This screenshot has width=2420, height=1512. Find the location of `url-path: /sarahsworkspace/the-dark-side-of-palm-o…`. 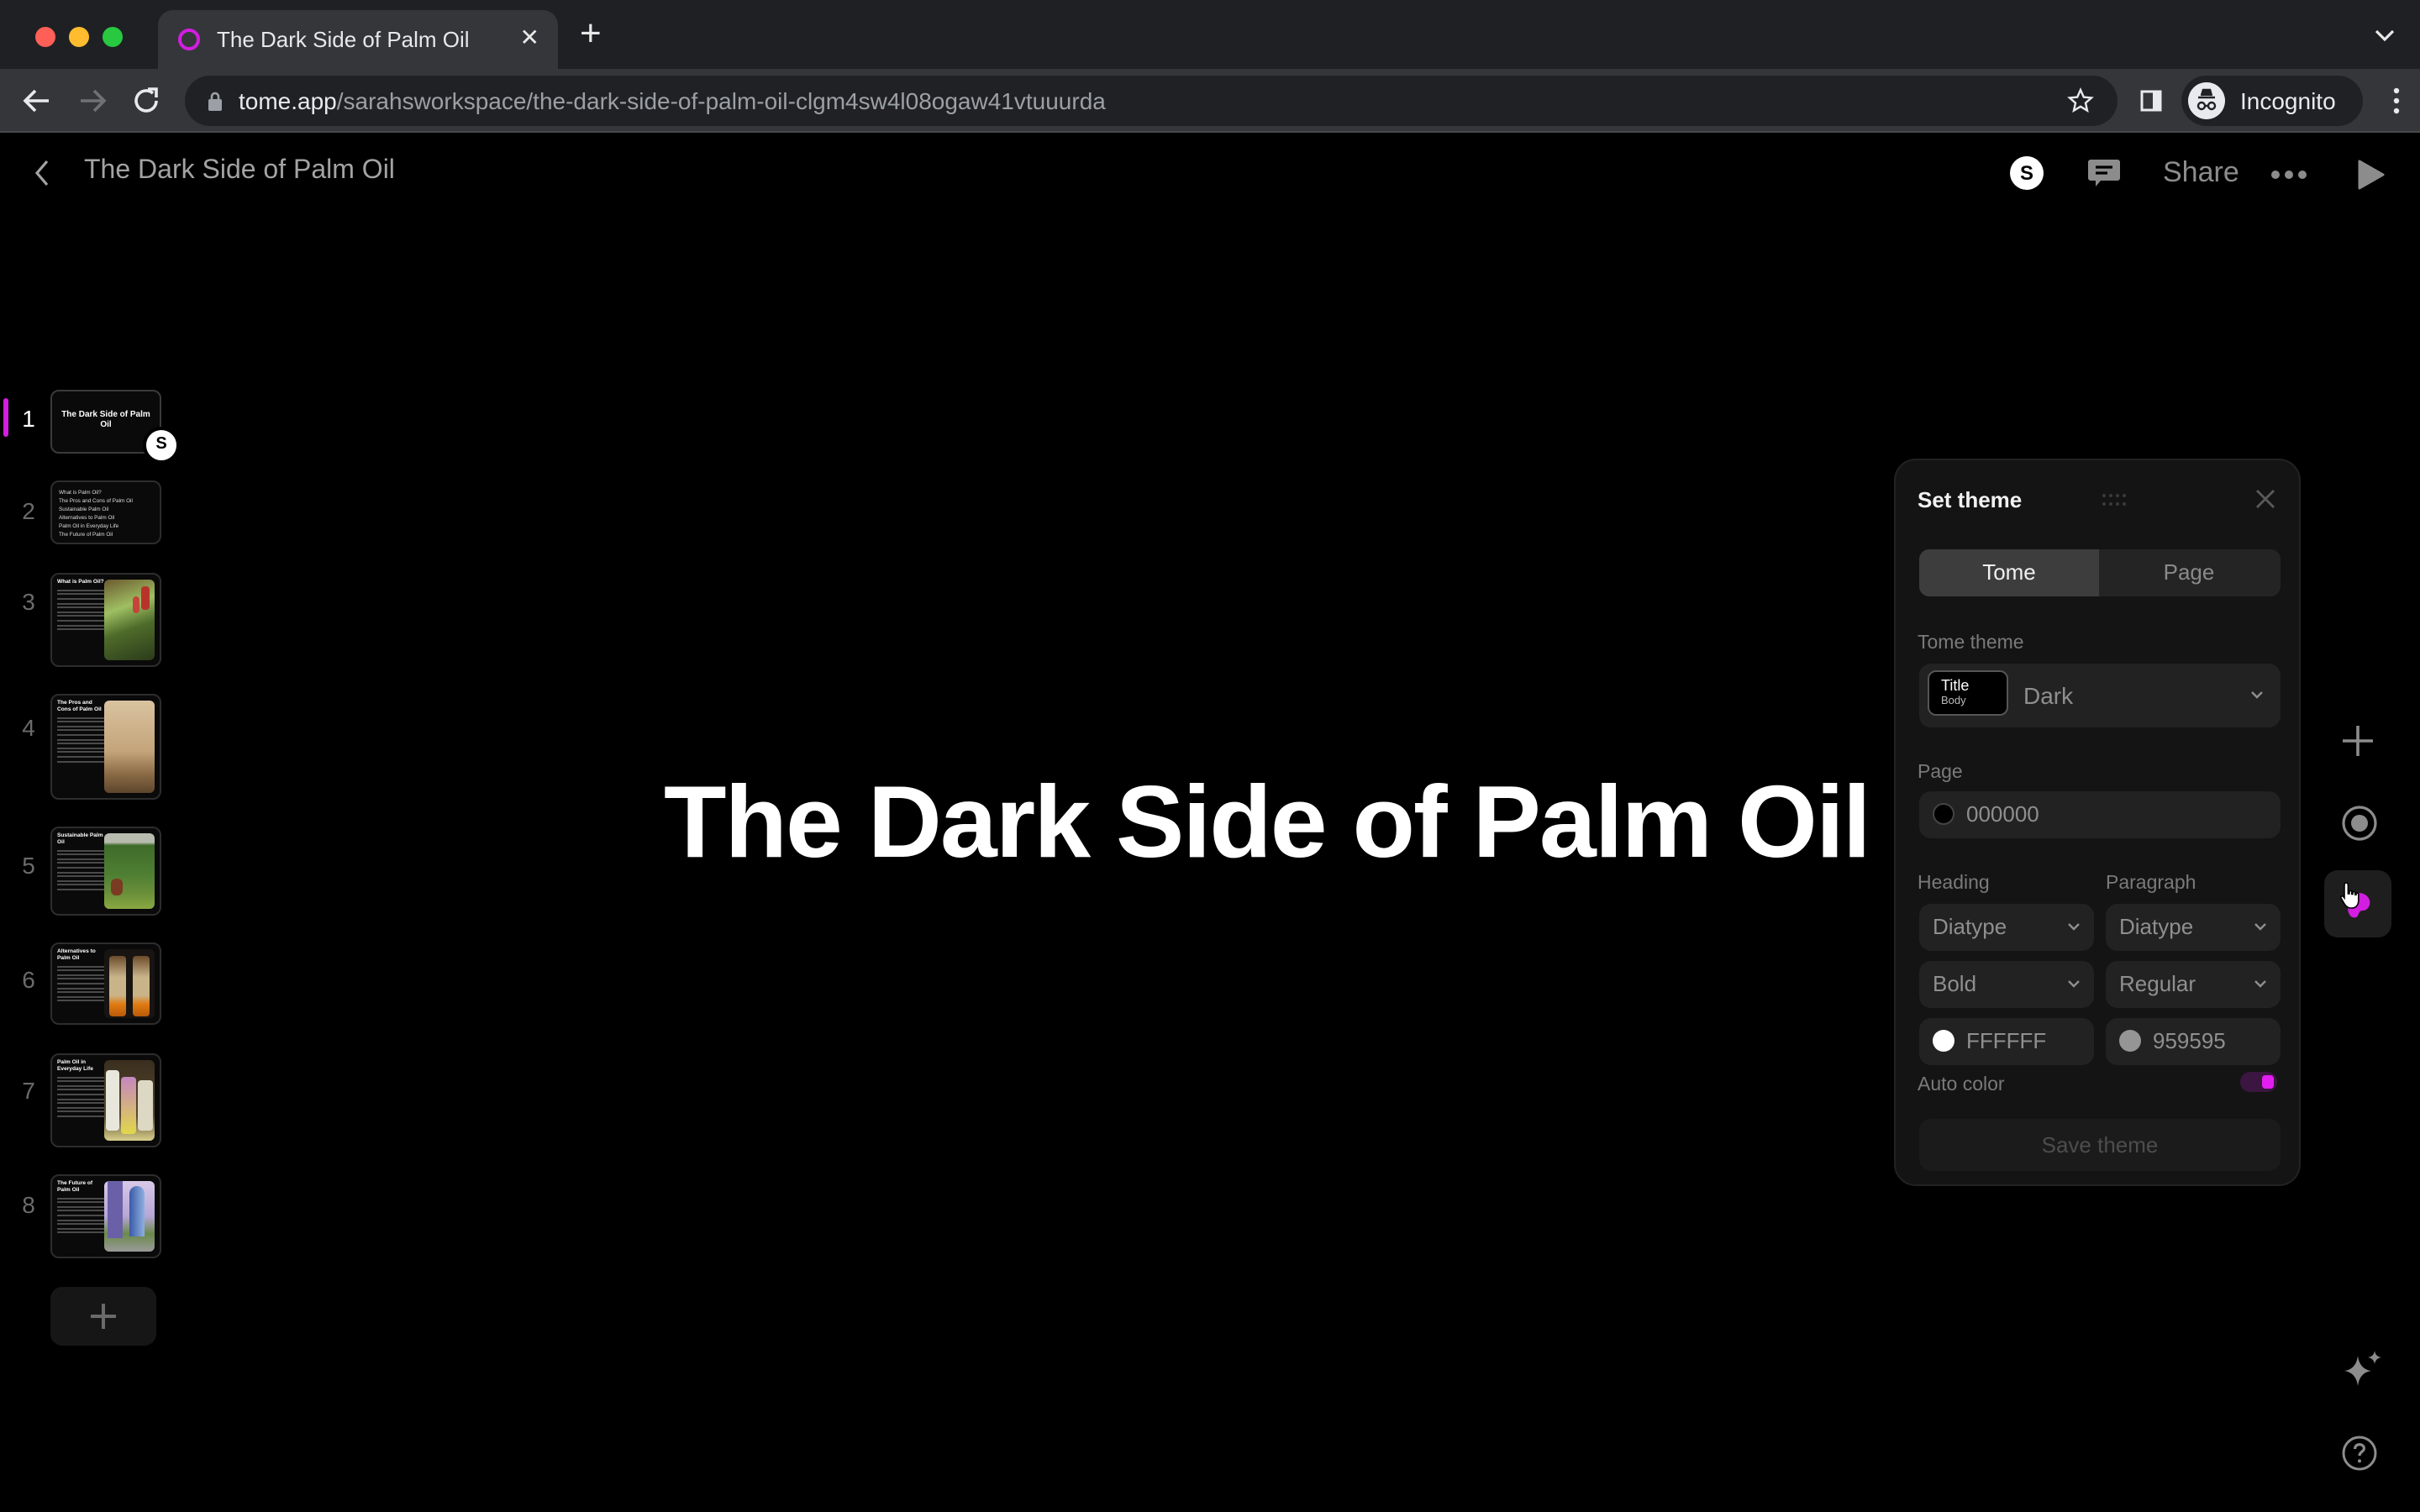

url-path: /sarahsworkspace/the-dark-side-of-palm-o… is located at coordinates (721, 100).